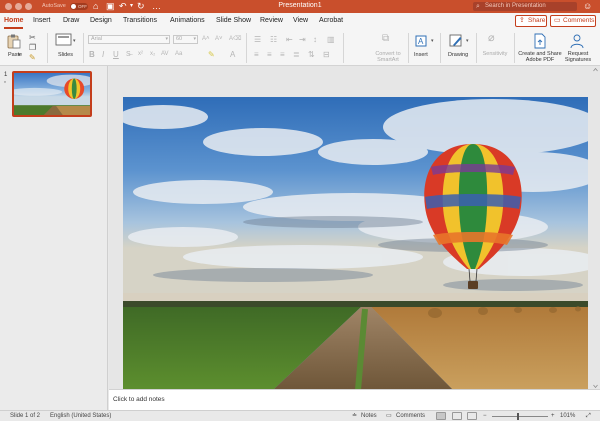 This screenshot has width=600, height=421. I want to click on active-tab-indicator, so click(13, 28).